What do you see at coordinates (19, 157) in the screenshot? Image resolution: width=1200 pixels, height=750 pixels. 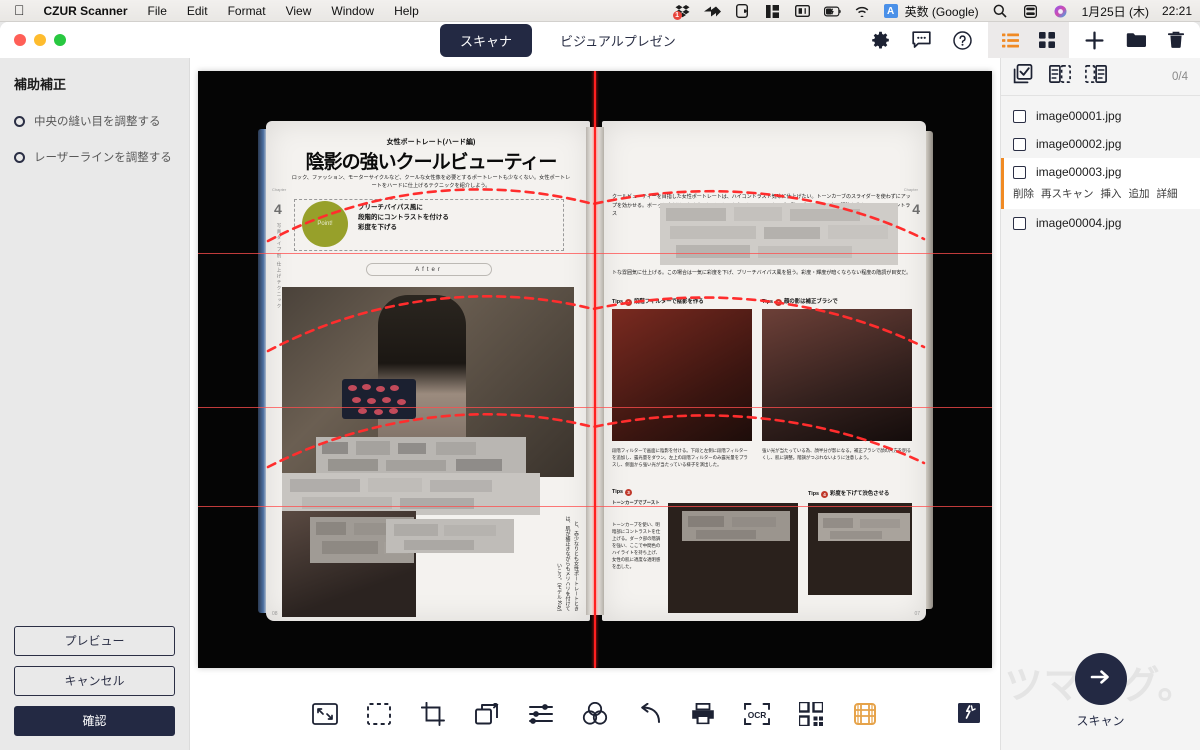 I see `radio-laser-line-icon` at bounding box center [19, 157].